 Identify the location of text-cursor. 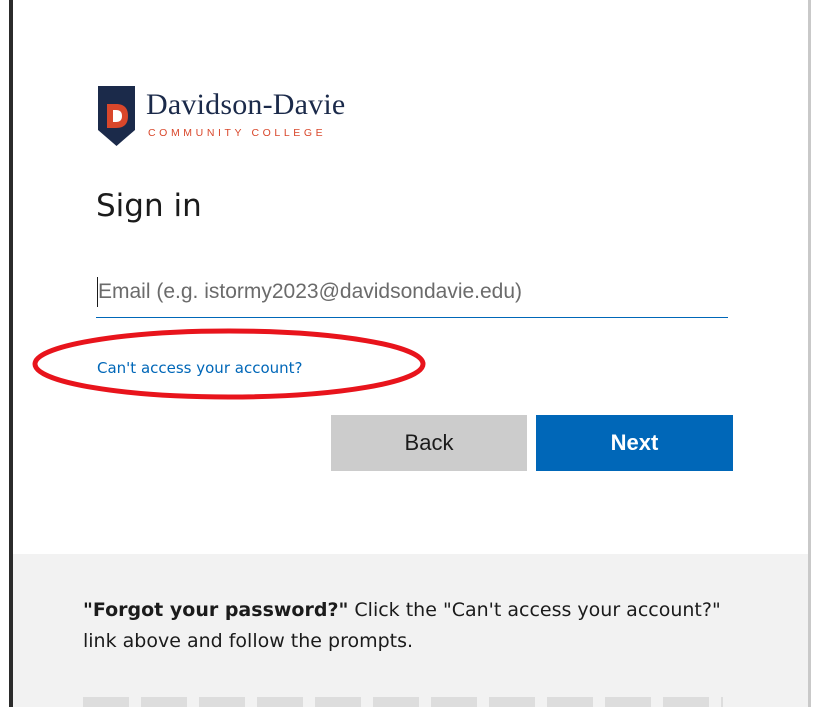
(97, 292).